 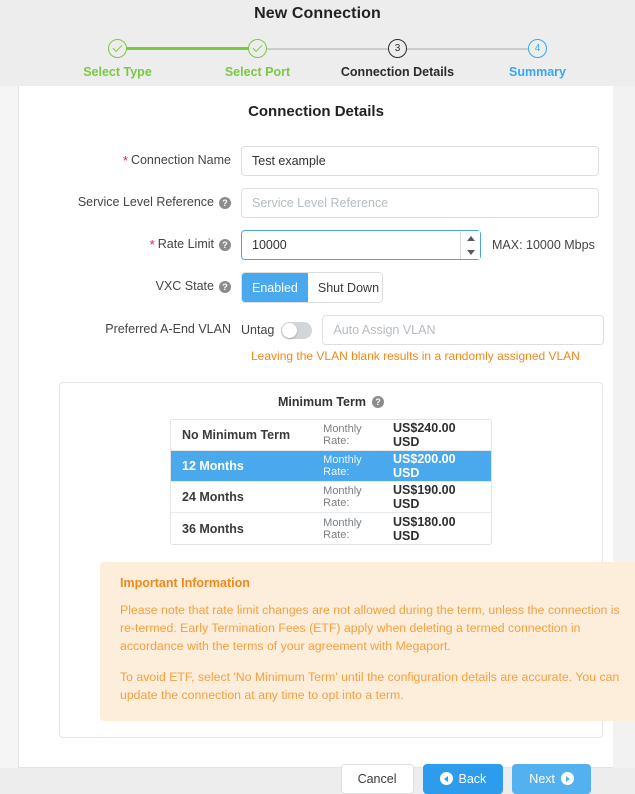 What do you see at coordinates (316, 771) in the screenshot?
I see `form-footer: Cancel Back Next` at bounding box center [316, 771].